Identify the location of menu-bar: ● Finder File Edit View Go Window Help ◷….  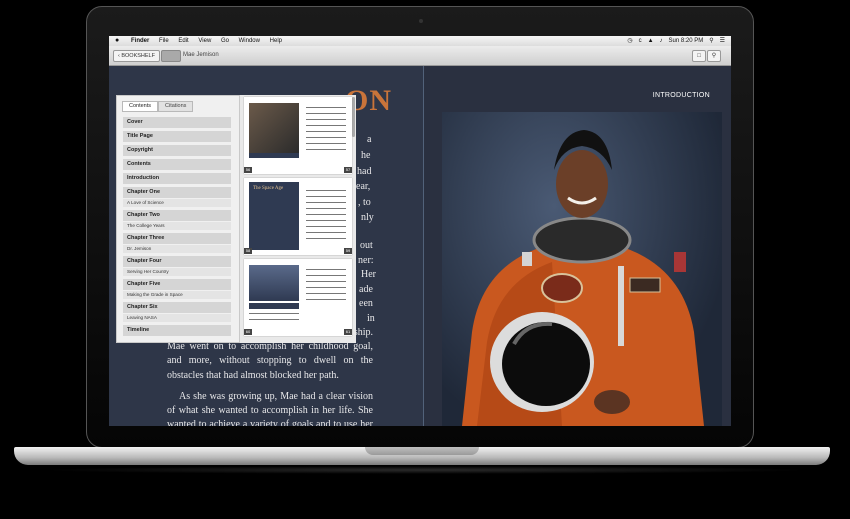
(420, 41).